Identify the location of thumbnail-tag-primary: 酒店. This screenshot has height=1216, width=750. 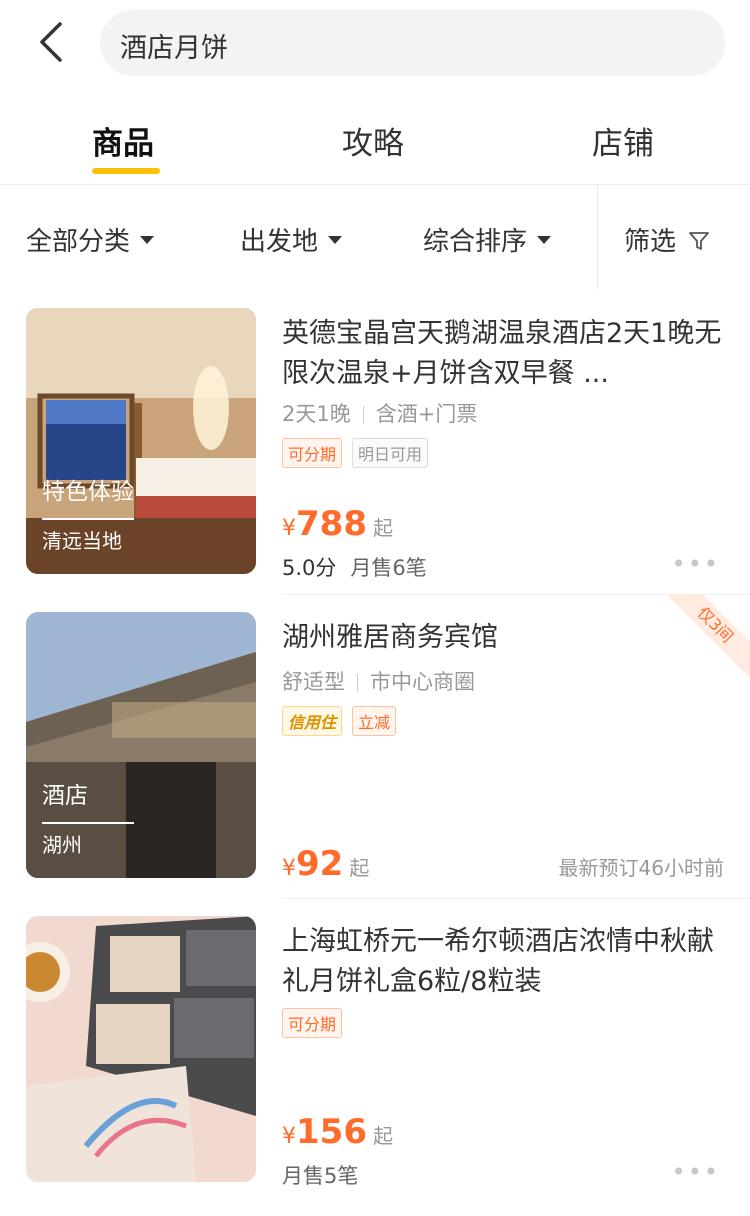
(65, 796).